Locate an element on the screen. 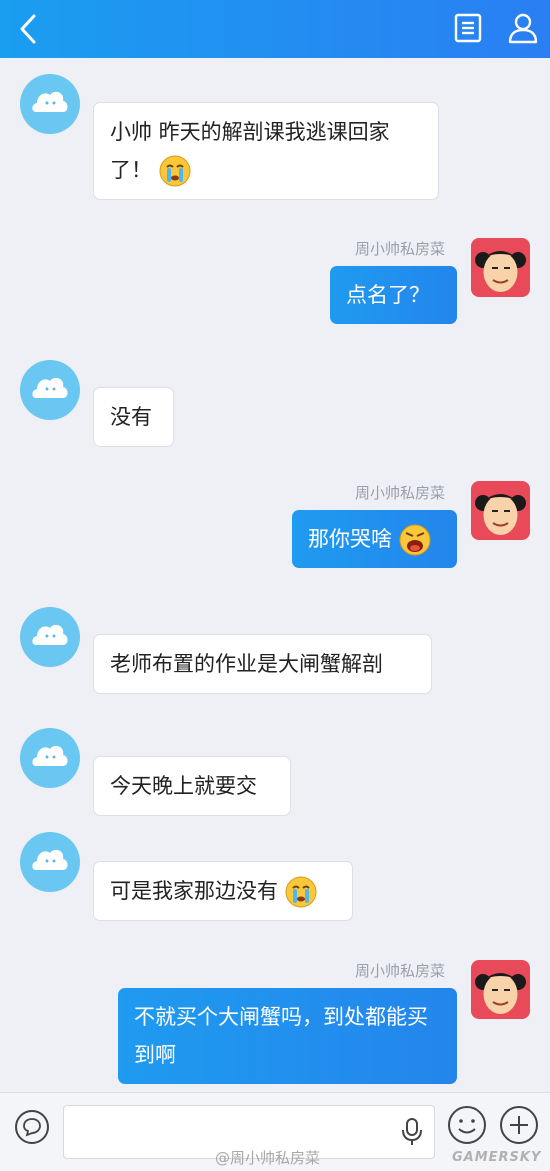 Image resolution: width=550 pixels, height=1171 pixels. plus-icon is located at coordinates (519, 1125).